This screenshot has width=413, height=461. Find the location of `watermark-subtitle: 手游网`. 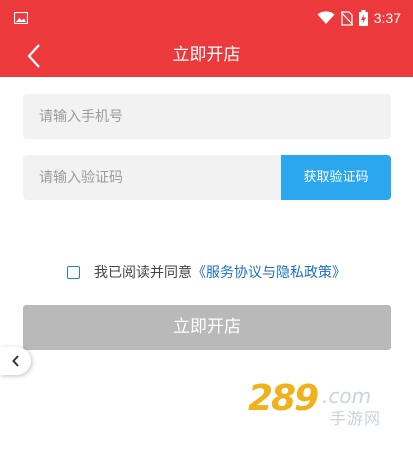

watermark-subtitle: 手游网 is located at coordinates (356, 418).